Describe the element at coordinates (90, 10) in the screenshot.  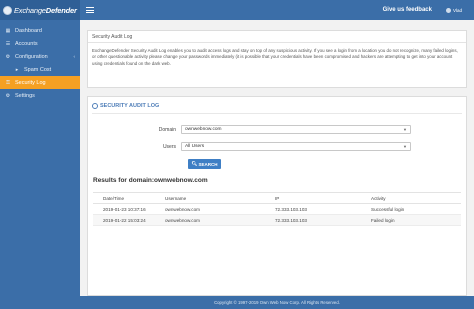
I see `menu-toggle-icon` at that location.